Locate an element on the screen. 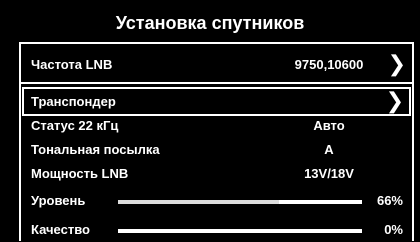  status-22khz-label: Статус 22 кГц is located at coordinates (75, 125).